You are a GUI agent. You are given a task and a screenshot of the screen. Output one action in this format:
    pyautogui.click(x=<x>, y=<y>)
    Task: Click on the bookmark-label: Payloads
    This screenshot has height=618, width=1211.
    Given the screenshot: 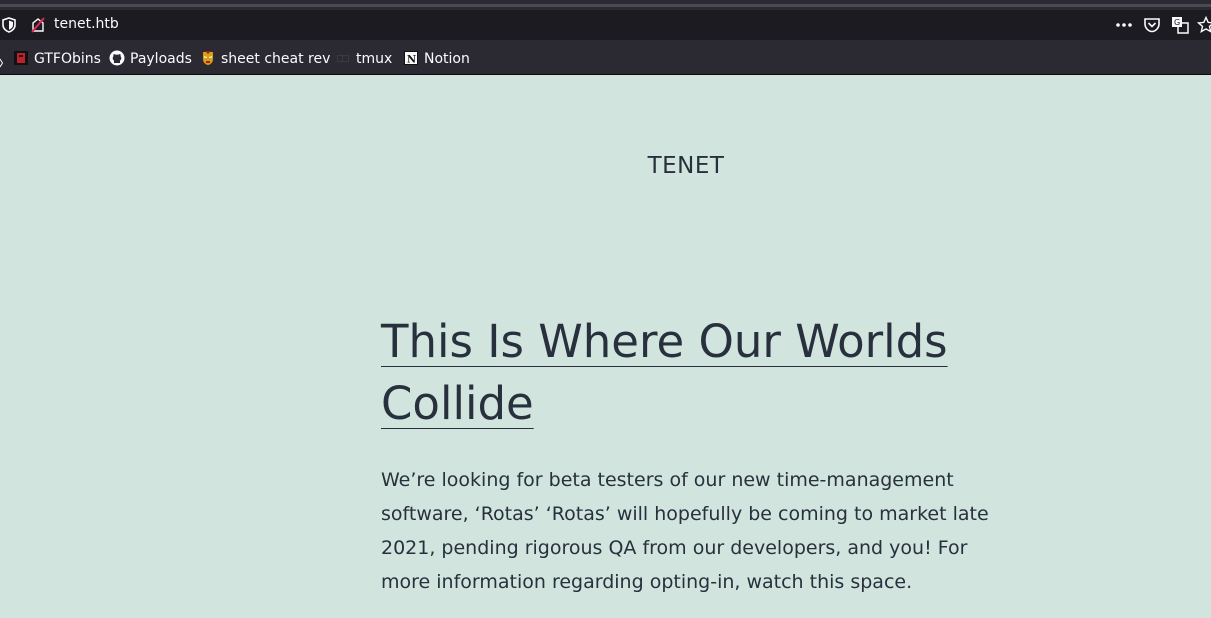 What is the action you would take?
    pyautogui.click(x=161, y=59)
    